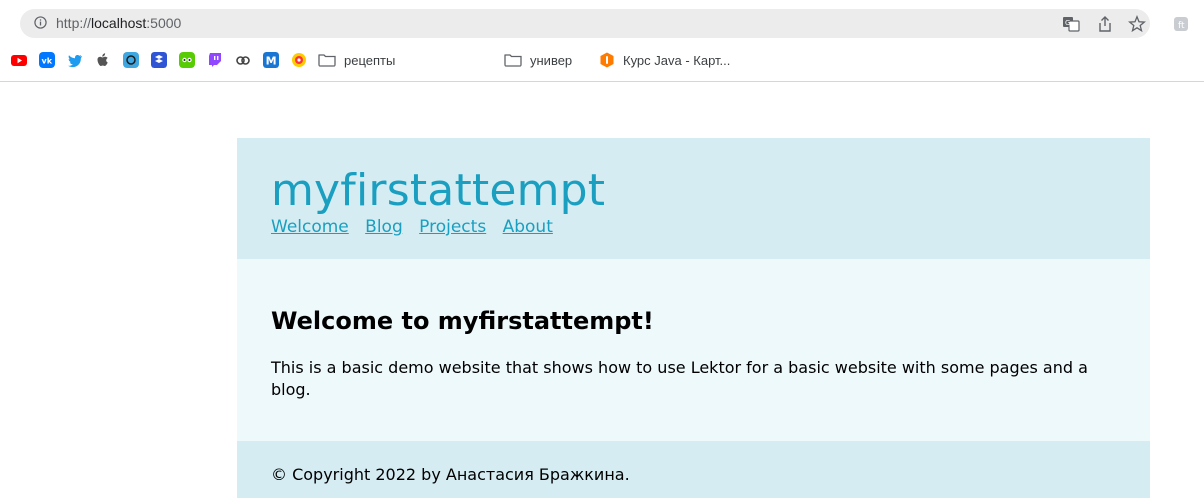  What do you see at coordinates (462, 321) in the screenshot?
I see `page-heading: Welcome to myfirstattempt!` at bounding box center [462, 321].